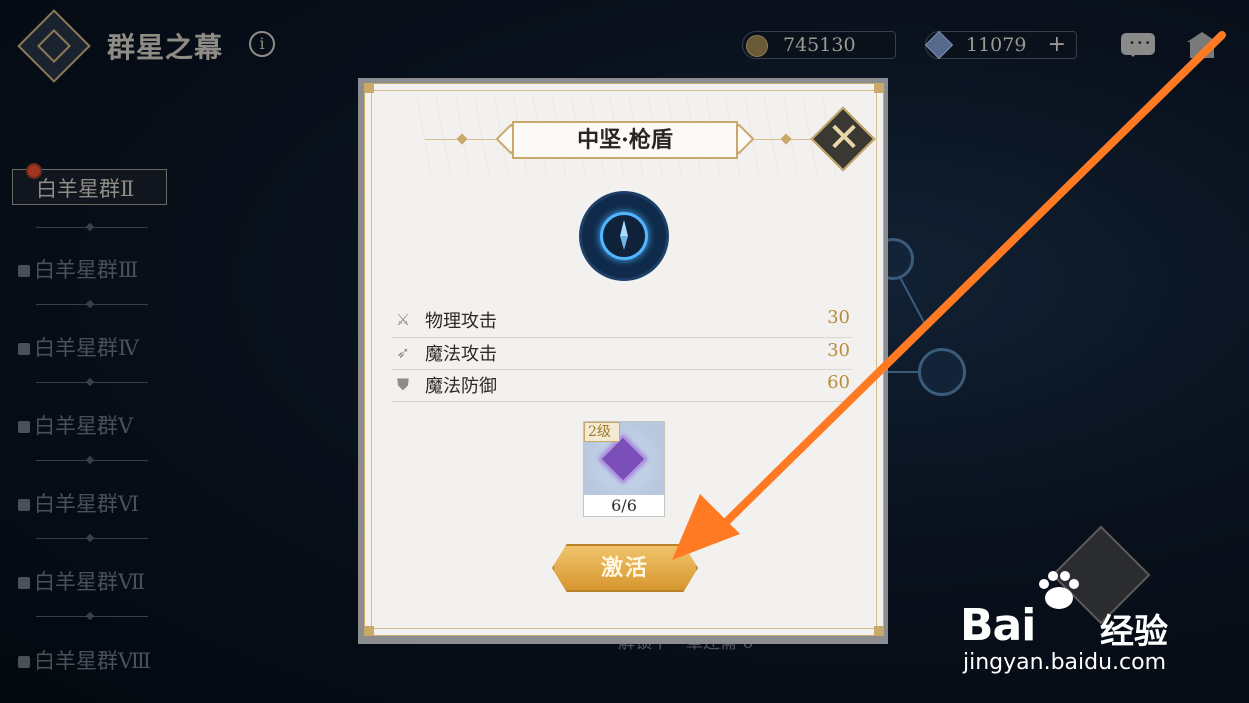 Image resolution: width=1249 pixels, height=703 pixels. Describe the element at coordinates (998, 625) in the screenshot. I see `watermark-brand: Bai` at that location.